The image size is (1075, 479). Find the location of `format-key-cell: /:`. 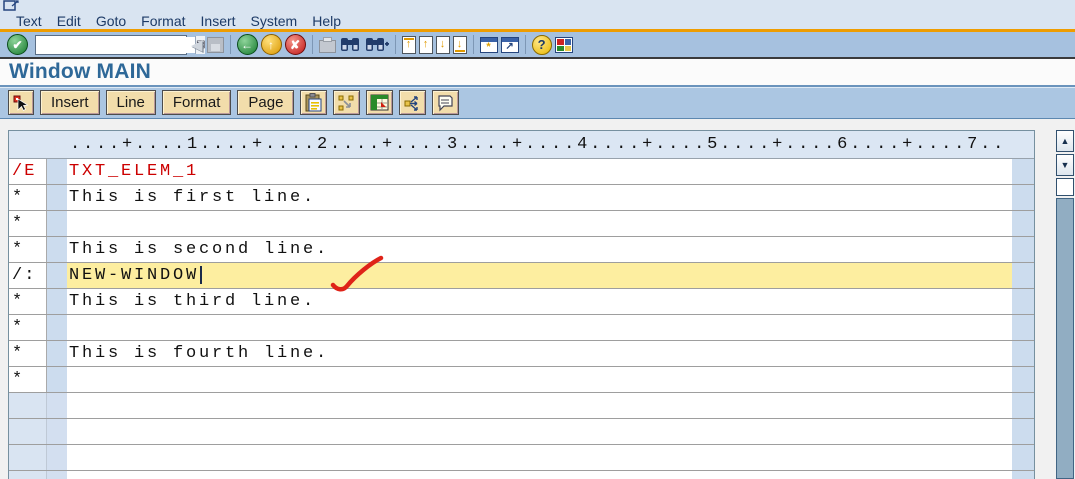

format-key-cell: /: is located at coordinates (28, 275).